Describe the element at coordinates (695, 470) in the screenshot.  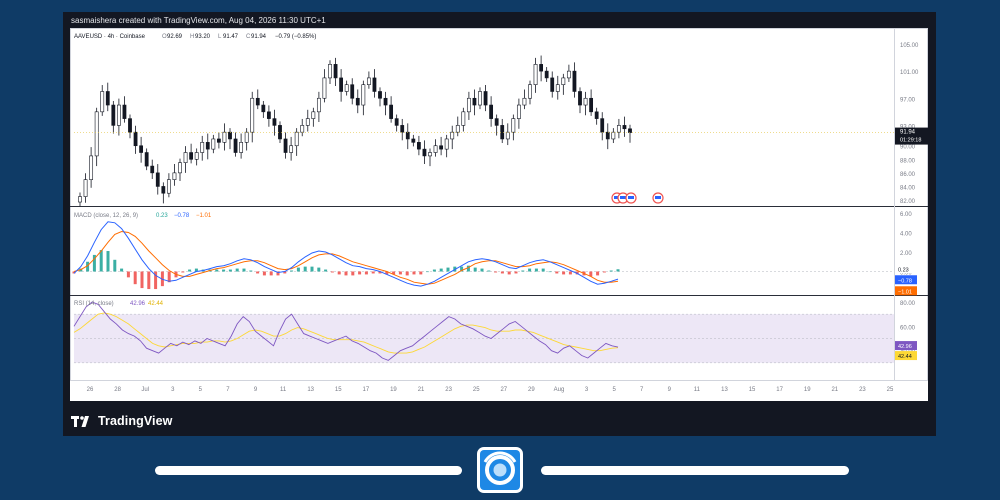
I see `progress-bar-right` at that location.